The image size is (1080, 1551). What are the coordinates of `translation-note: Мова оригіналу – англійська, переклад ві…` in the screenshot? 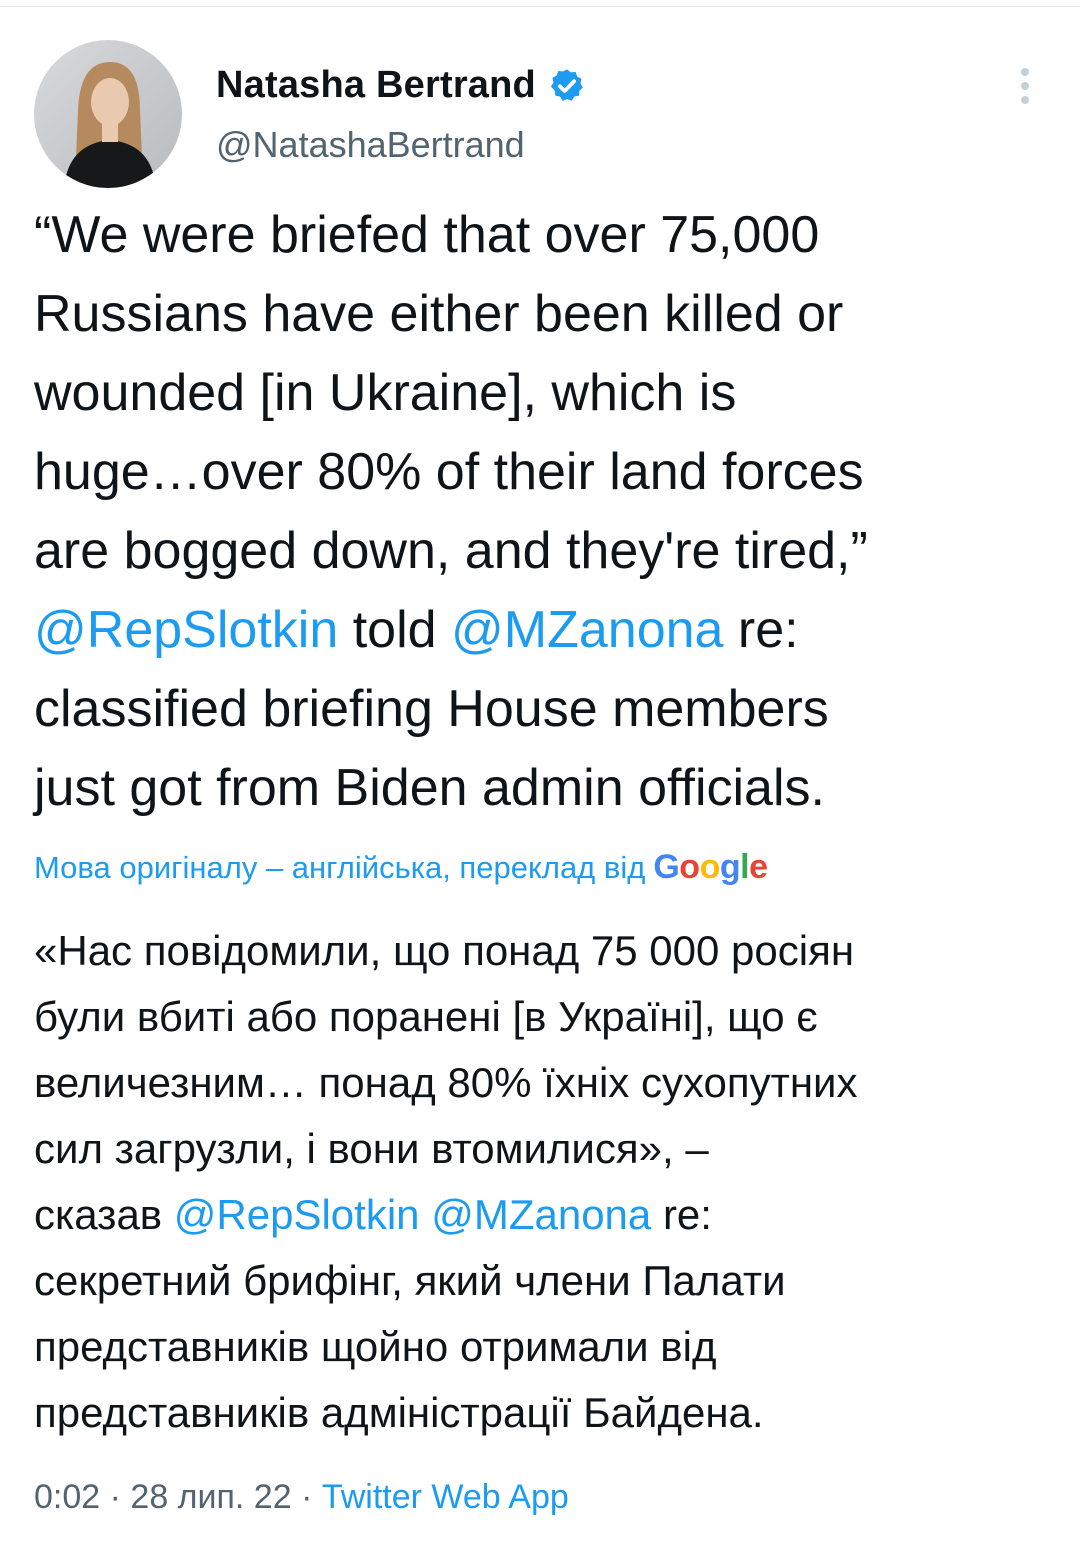 It's located at (339, 868).